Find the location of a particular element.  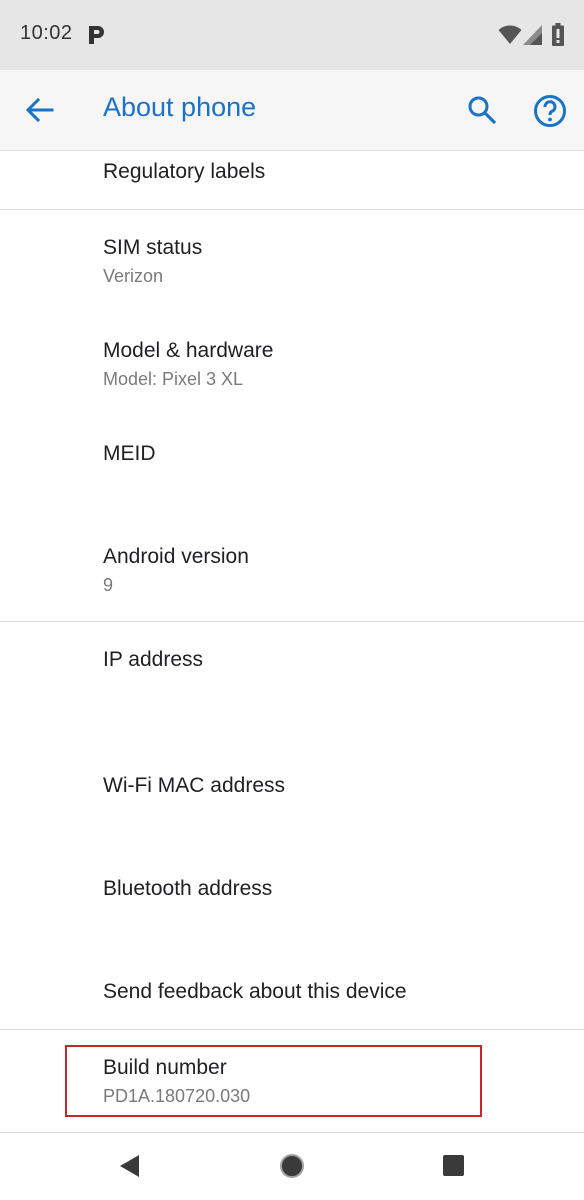

list-item-sim-status: SIM status Verizon is located at coordinates (292, 261).